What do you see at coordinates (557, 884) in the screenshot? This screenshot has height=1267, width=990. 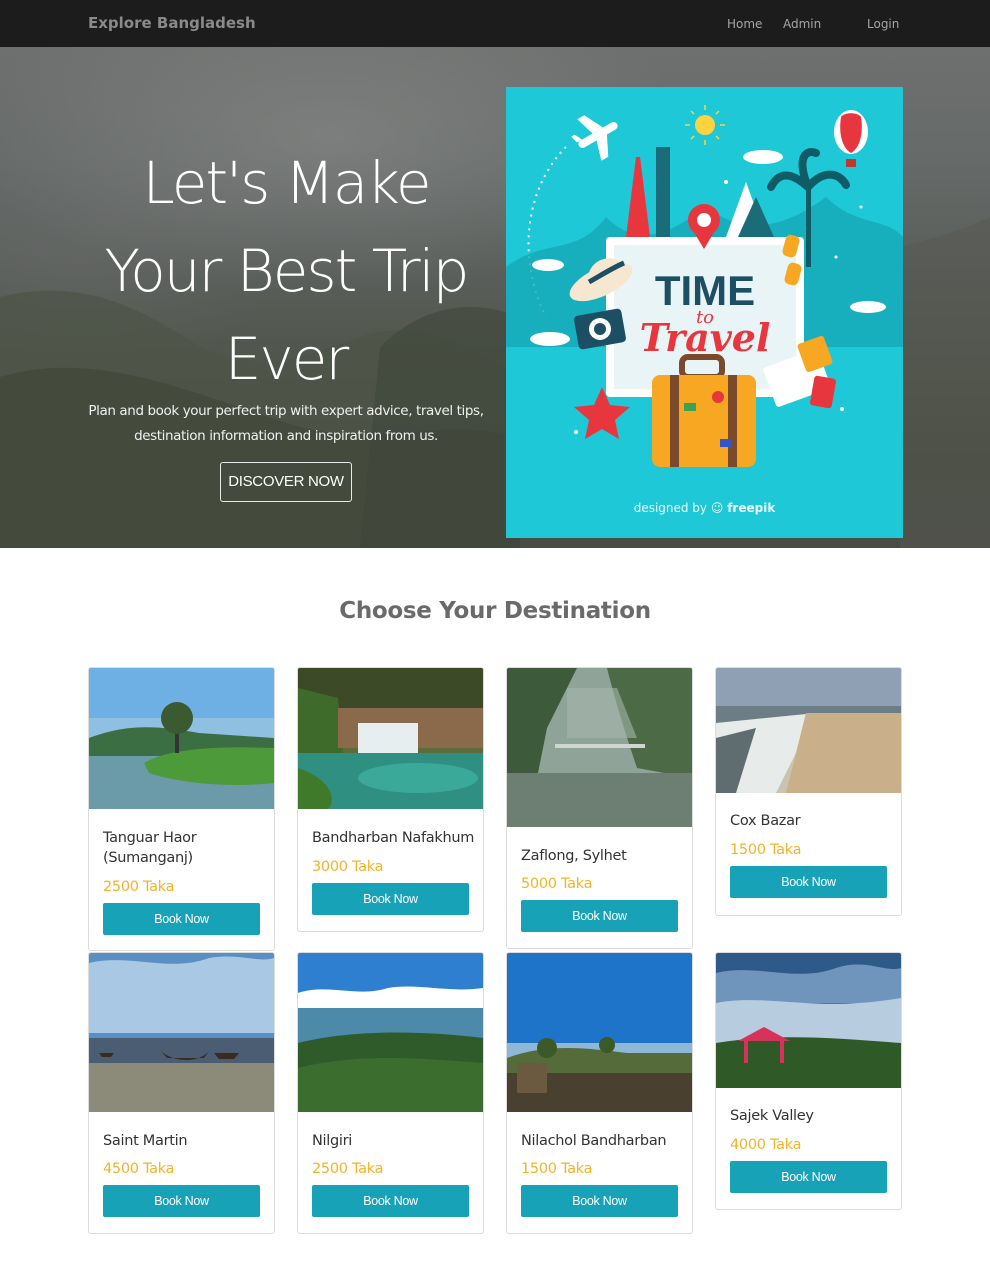 I see `destination-price: 5000 Taka` at bounding box center [557, 884].